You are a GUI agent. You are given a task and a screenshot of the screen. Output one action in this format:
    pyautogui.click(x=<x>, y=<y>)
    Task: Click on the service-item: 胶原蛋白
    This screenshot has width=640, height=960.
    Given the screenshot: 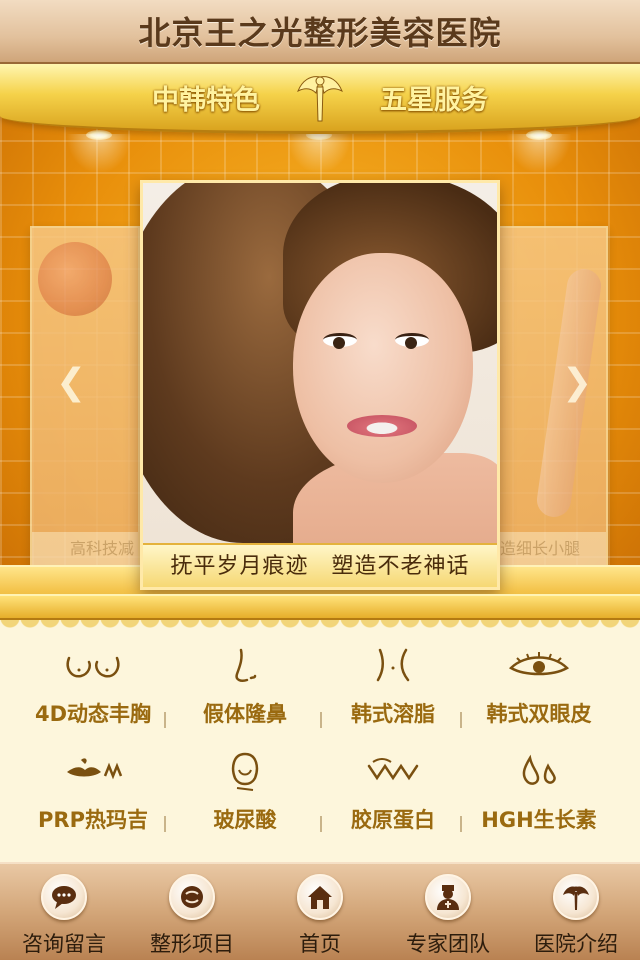 What is the action you would take?
    pyautogui.click(x=393, y=792)
    